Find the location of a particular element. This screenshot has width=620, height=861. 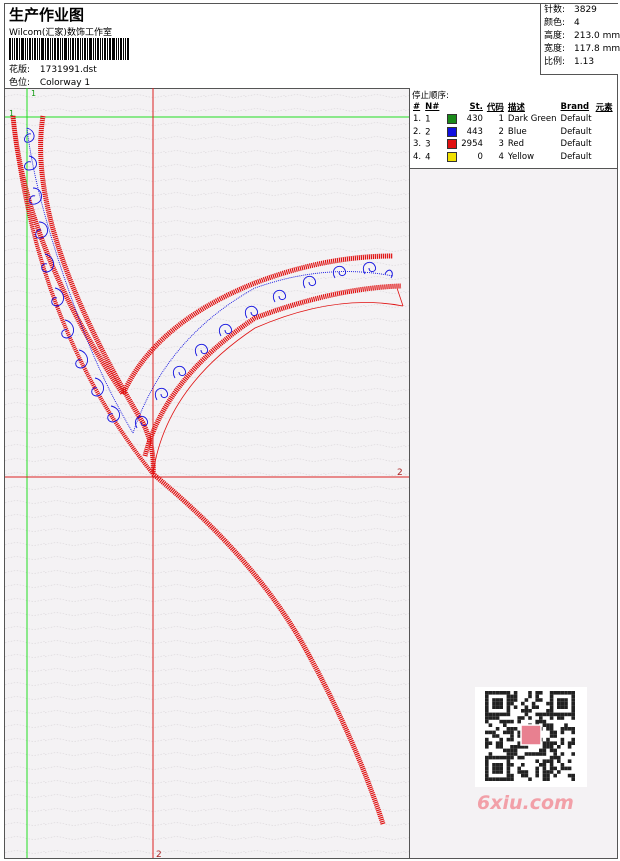

stat-scale: 比例: 1.13 is located at coordinates (569, 62).